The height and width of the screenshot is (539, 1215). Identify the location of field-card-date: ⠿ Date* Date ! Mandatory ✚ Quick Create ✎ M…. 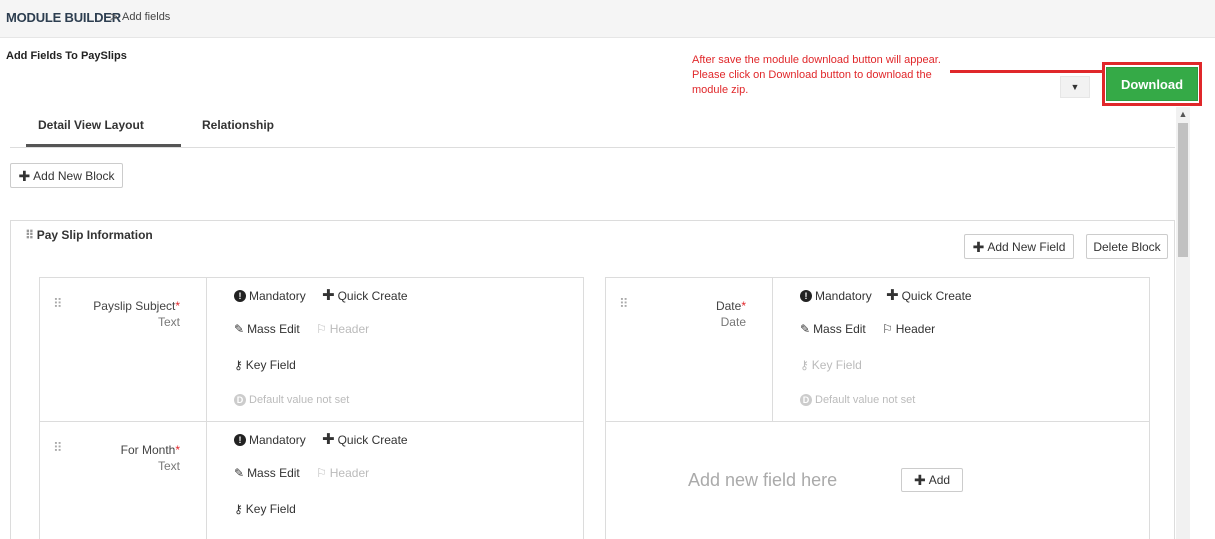
(877, 349).